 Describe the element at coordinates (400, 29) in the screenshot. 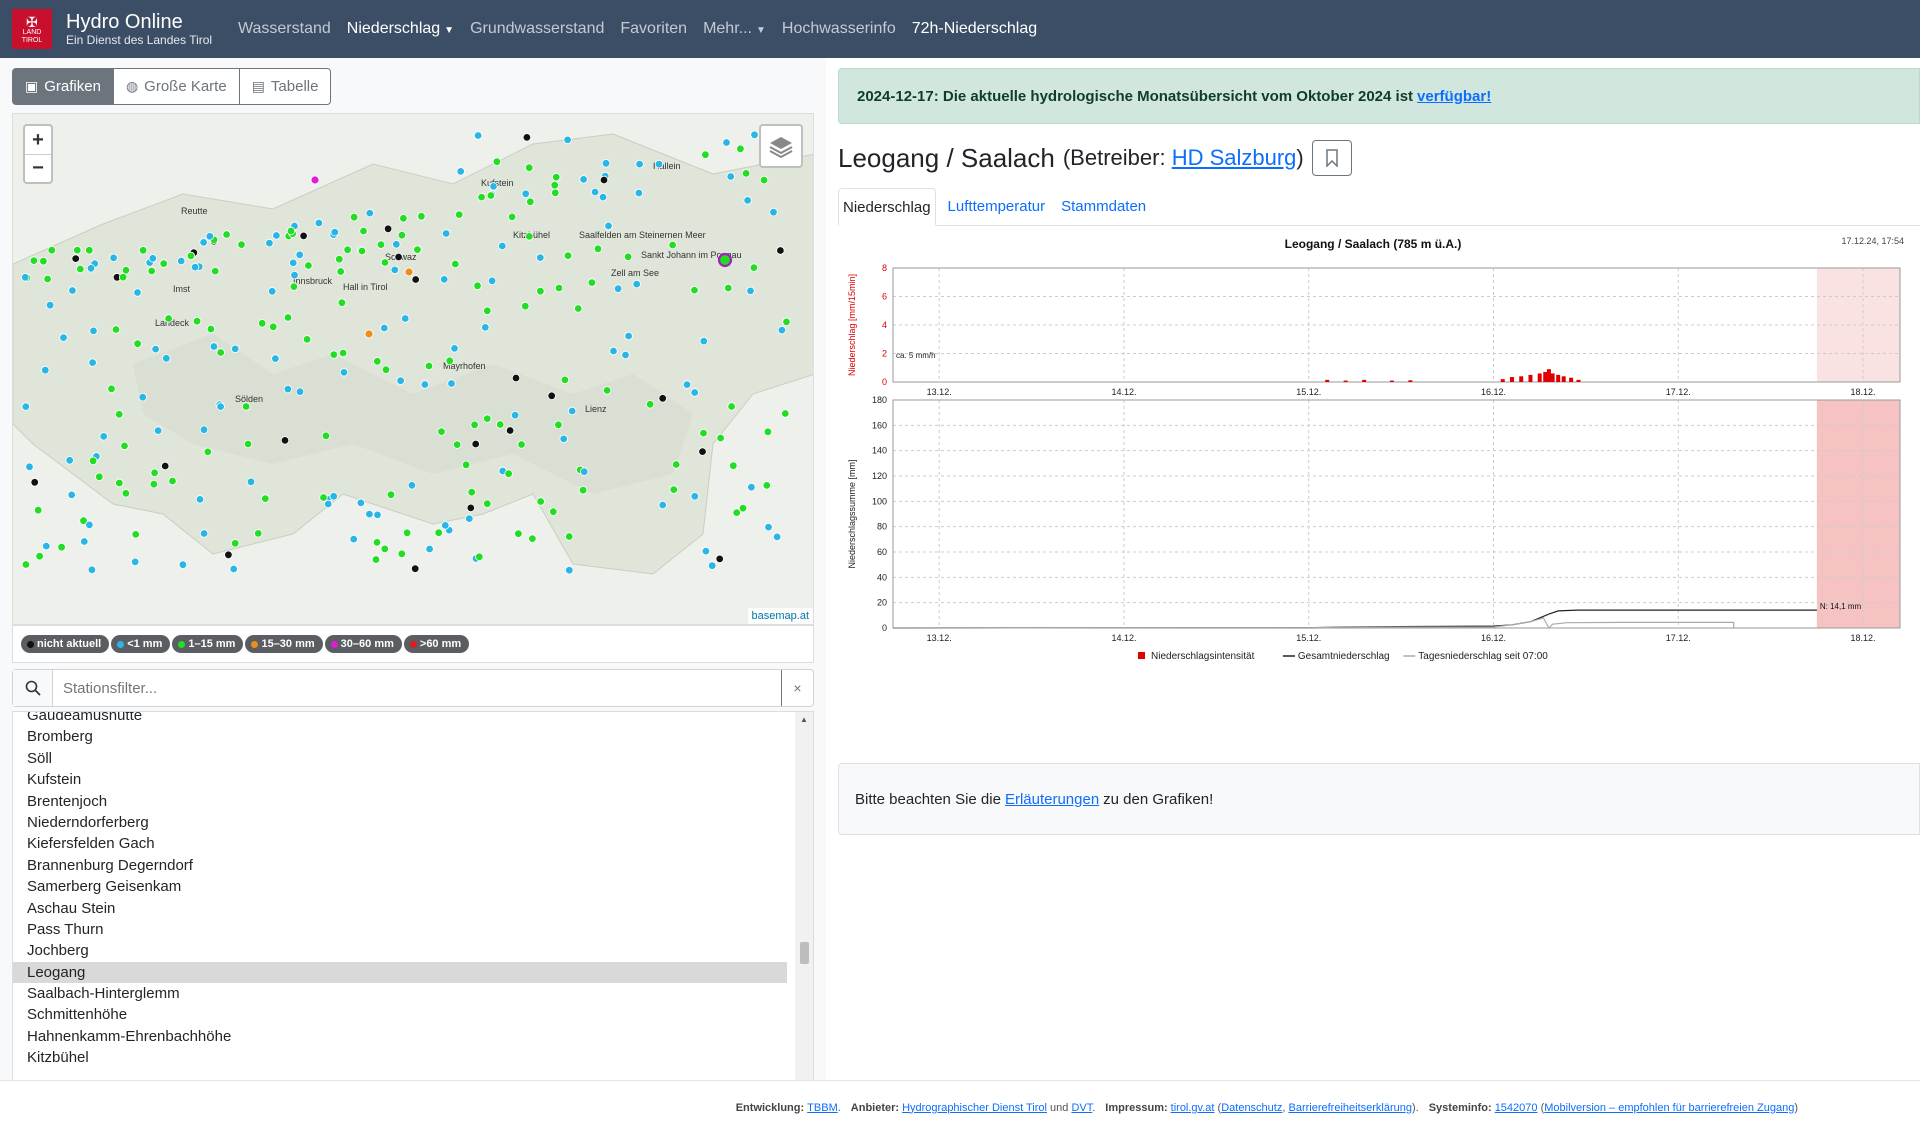

I see `nav-niederschlag: Niederschlag ▼` at that location.